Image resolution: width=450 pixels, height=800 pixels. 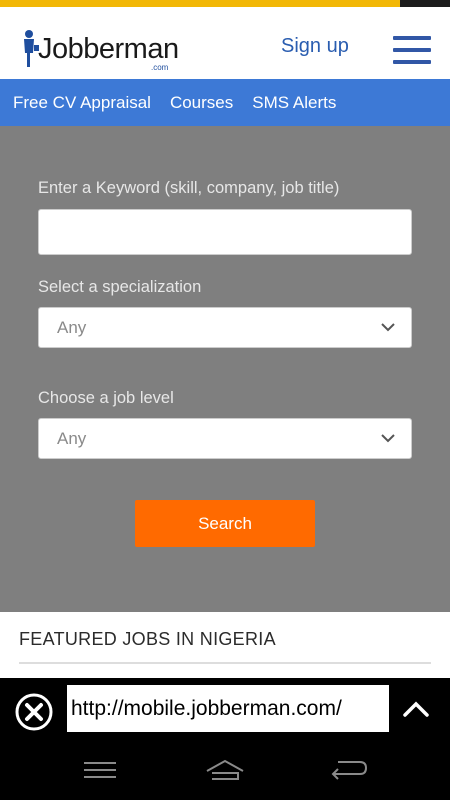 What do you see at coordinates (294, 103) in the screenshot?
I see `nav-item-sms-alerts: SMS Alerts` at bounding box center [294, 103].